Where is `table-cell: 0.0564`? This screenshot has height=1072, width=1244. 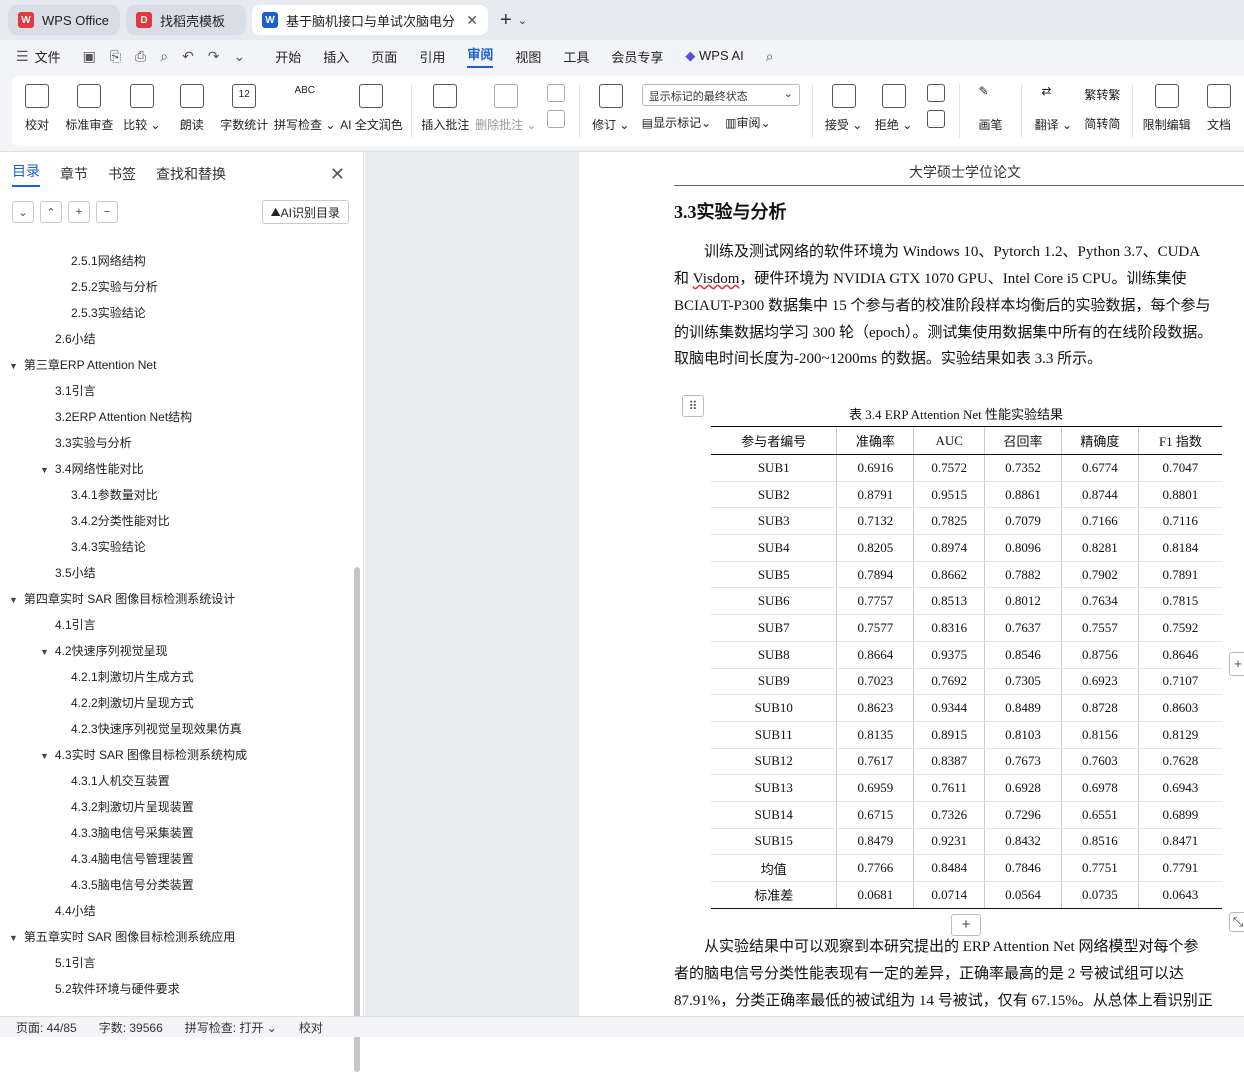
table-cell: 0.0564 is located at coordinates (1023, 895).